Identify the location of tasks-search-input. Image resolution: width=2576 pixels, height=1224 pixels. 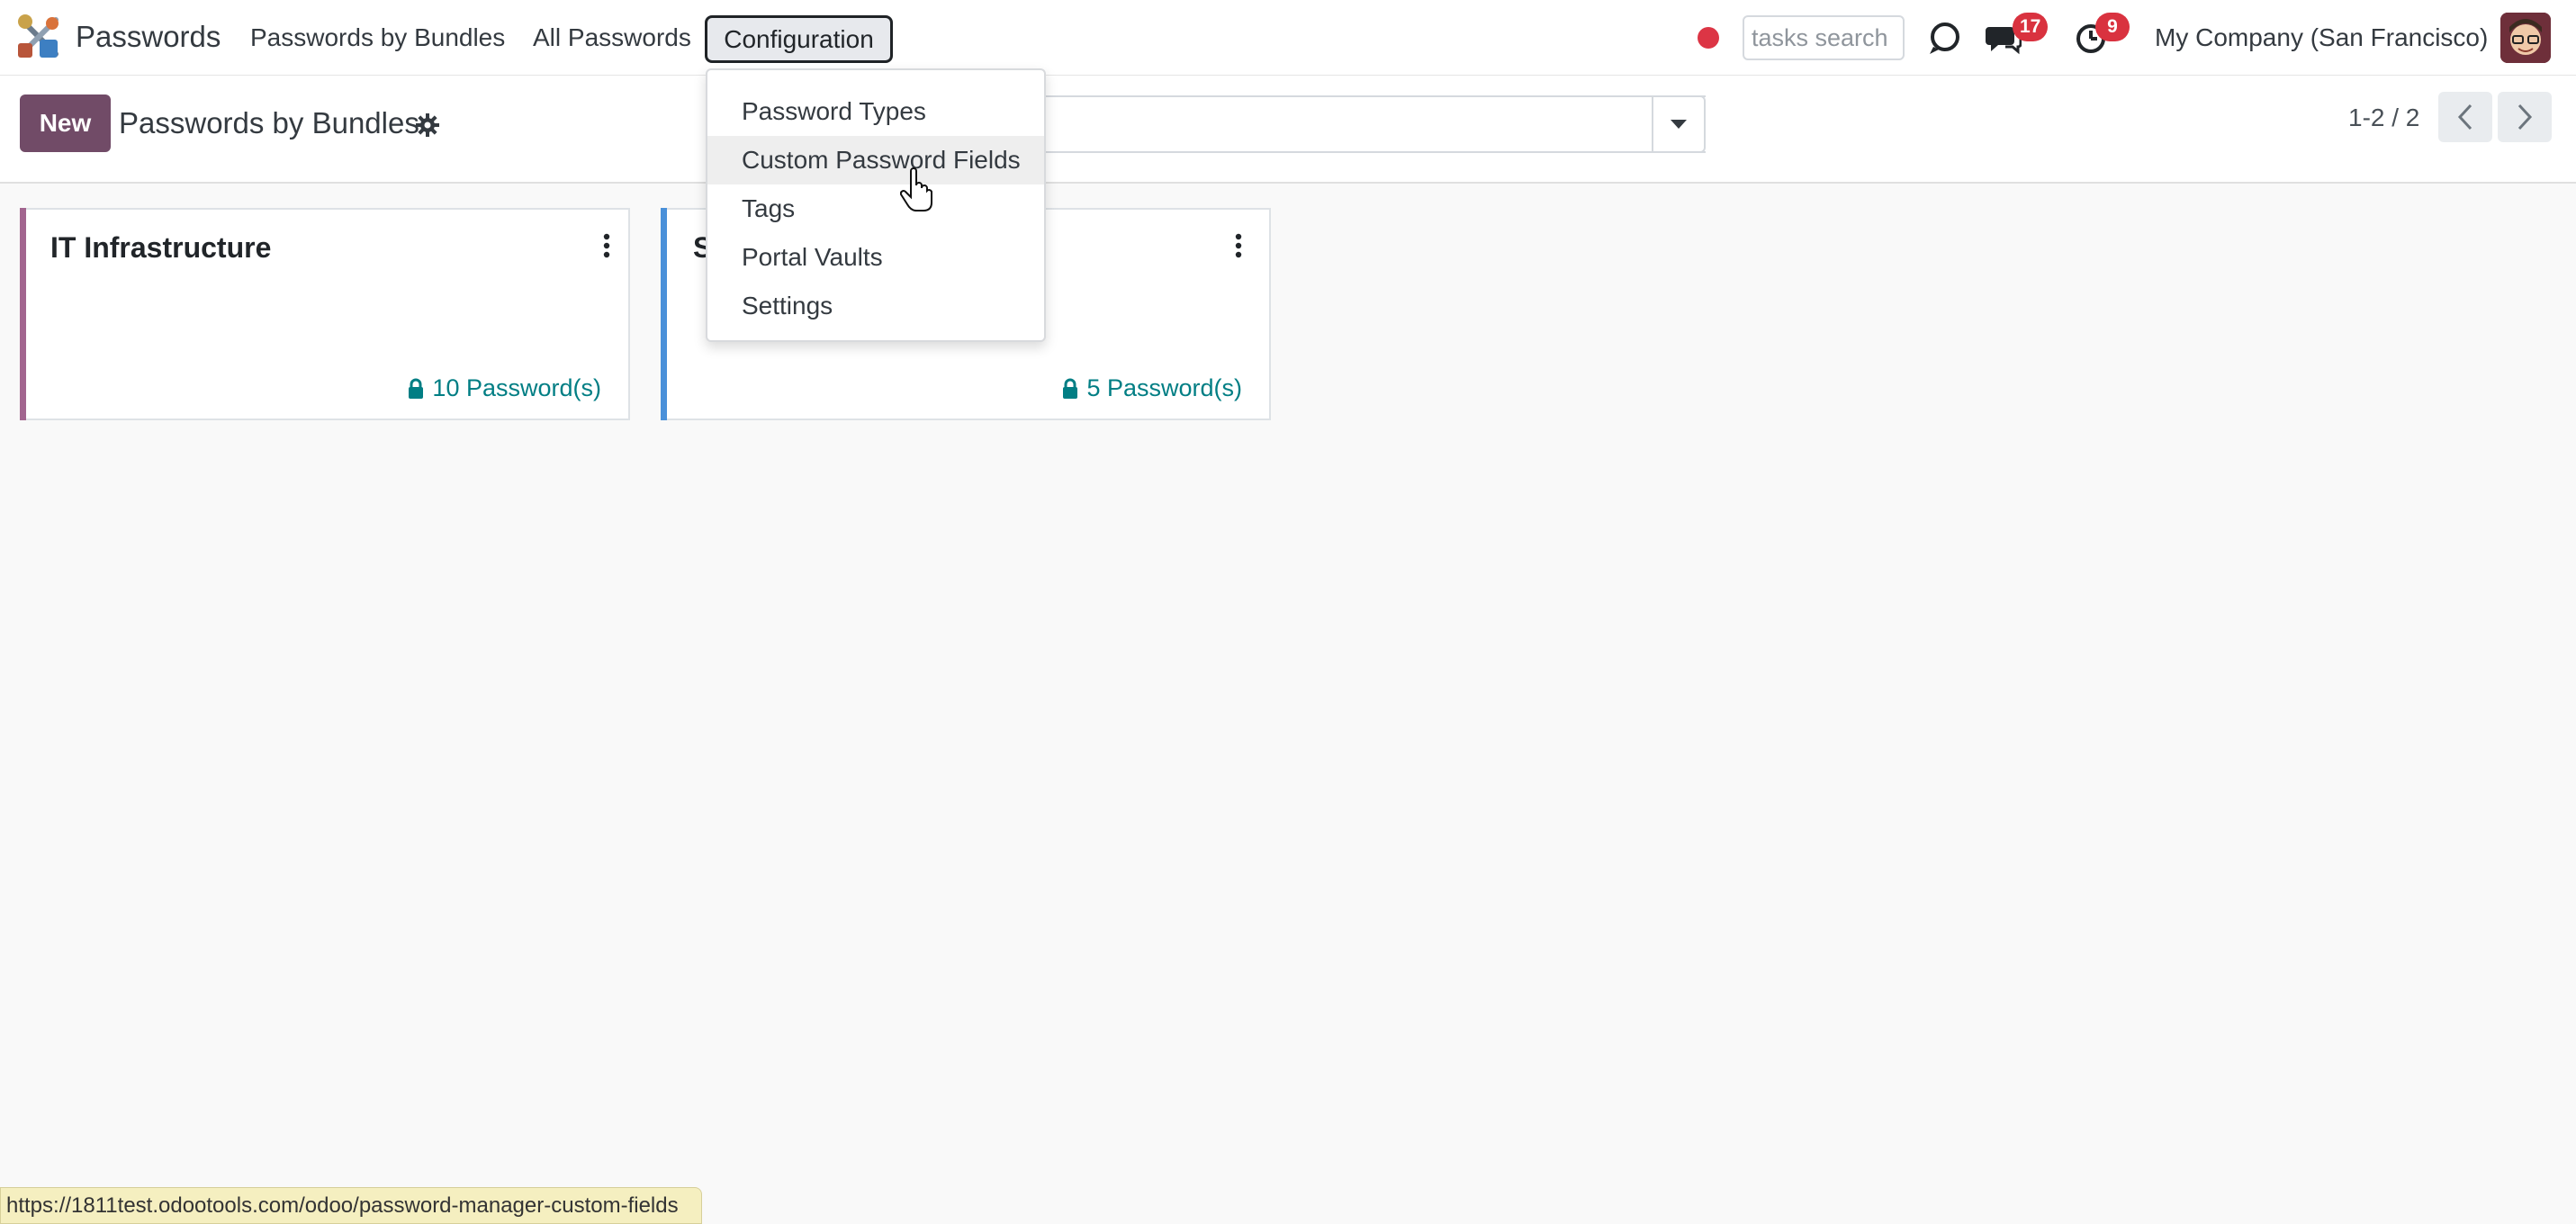
(1824, 38).